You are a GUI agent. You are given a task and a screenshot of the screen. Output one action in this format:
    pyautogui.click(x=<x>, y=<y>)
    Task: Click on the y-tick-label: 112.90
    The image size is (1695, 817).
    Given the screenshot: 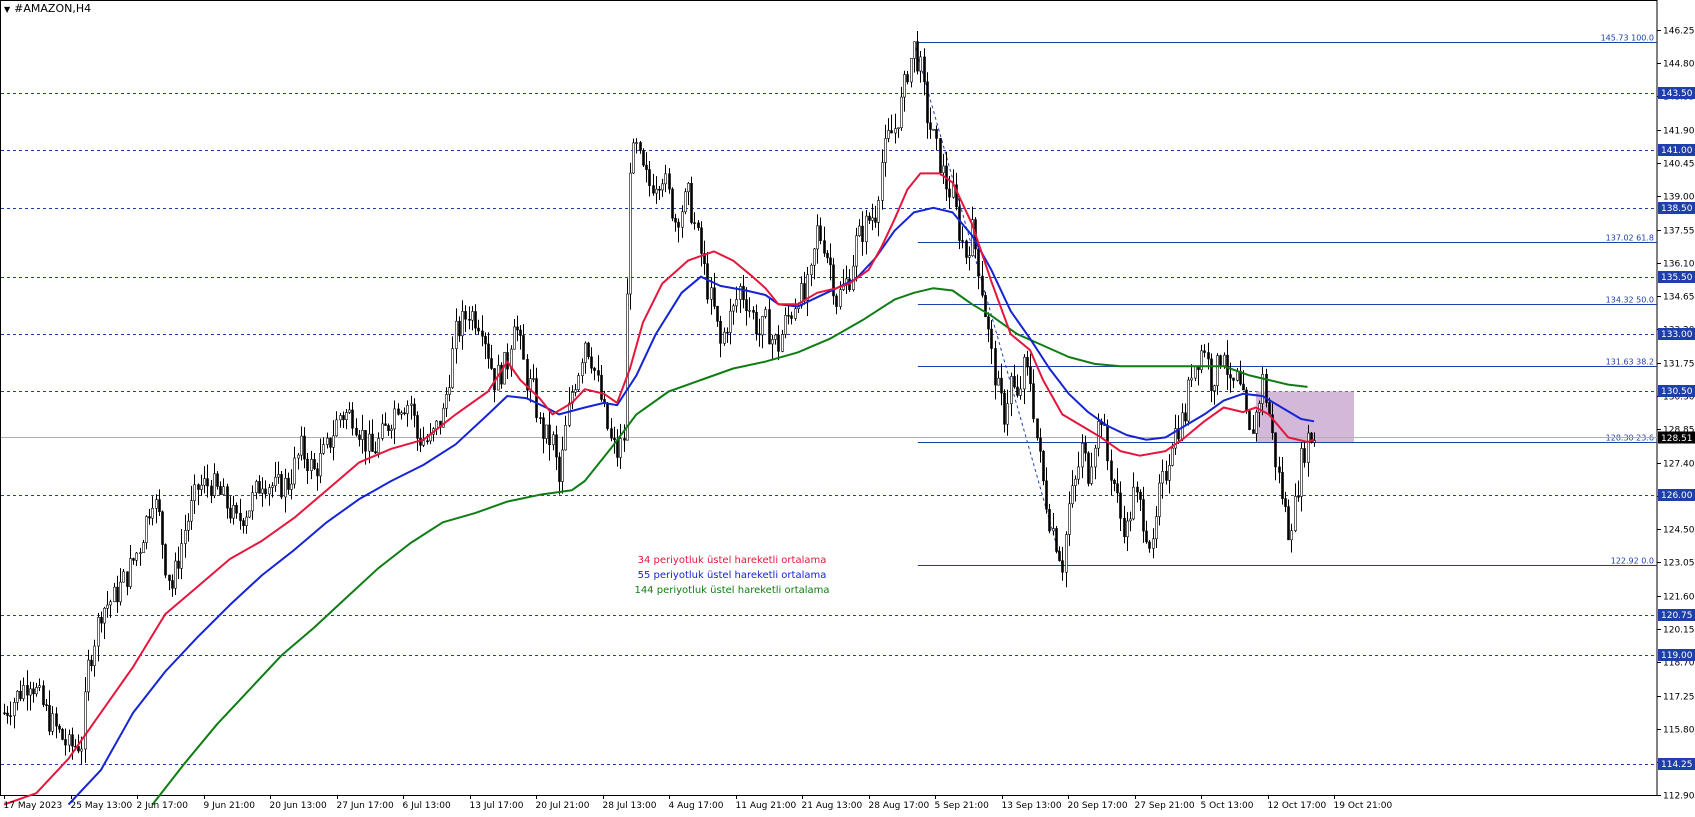 What is the action you would take?
    pyautogui.click(x=1679, y=797)
    